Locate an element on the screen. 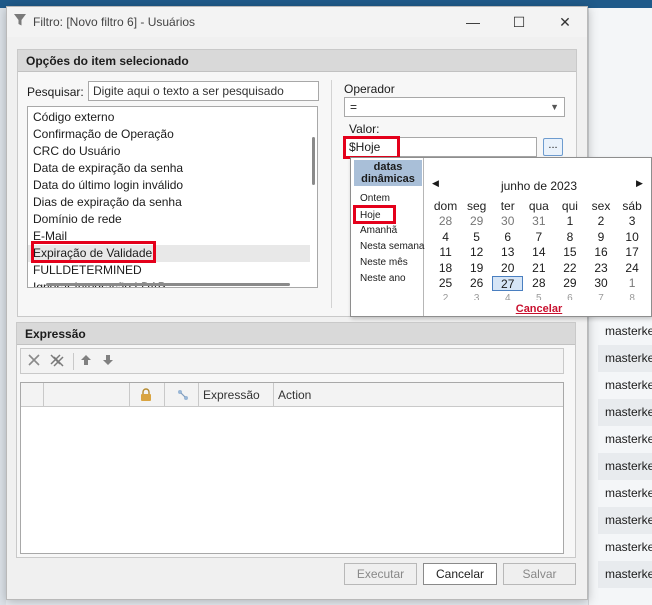 The image size is (652, 605). close-button: ✕ is located at coordinates (565, 22).